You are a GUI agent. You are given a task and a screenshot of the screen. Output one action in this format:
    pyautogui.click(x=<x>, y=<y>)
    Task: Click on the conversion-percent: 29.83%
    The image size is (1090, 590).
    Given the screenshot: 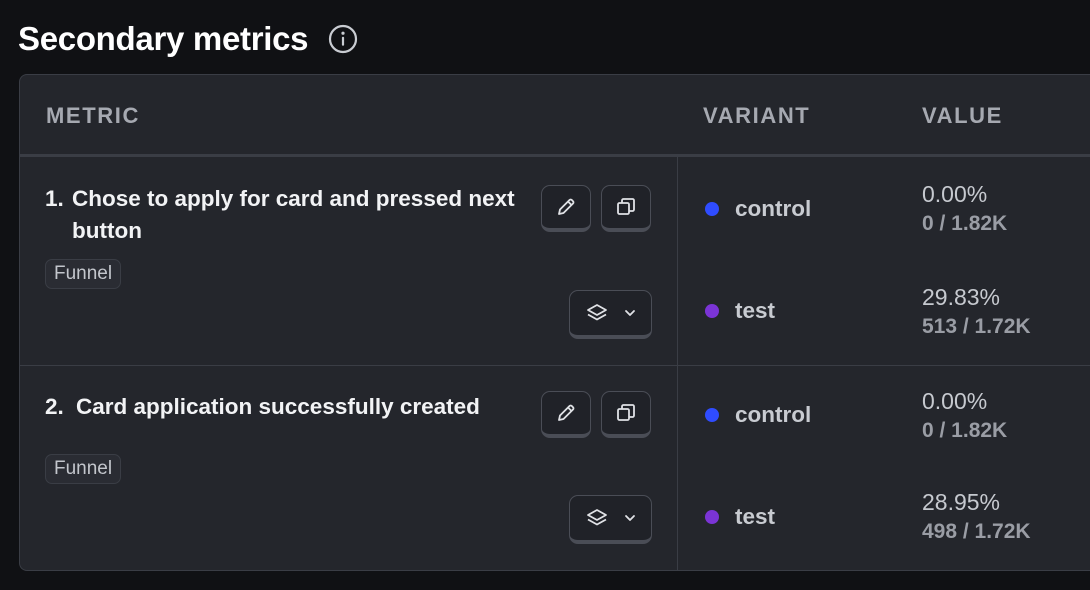 What is the action you would take?
    pyautogui.click(x=961, y=297)
    